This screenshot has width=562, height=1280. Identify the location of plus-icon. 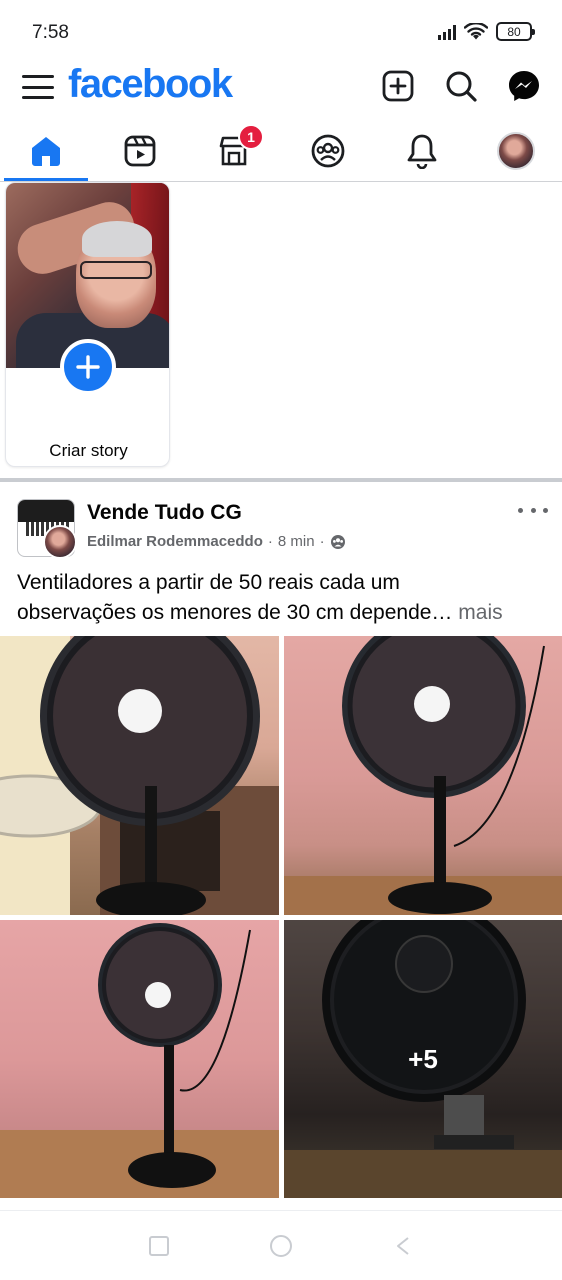
(88, 367).